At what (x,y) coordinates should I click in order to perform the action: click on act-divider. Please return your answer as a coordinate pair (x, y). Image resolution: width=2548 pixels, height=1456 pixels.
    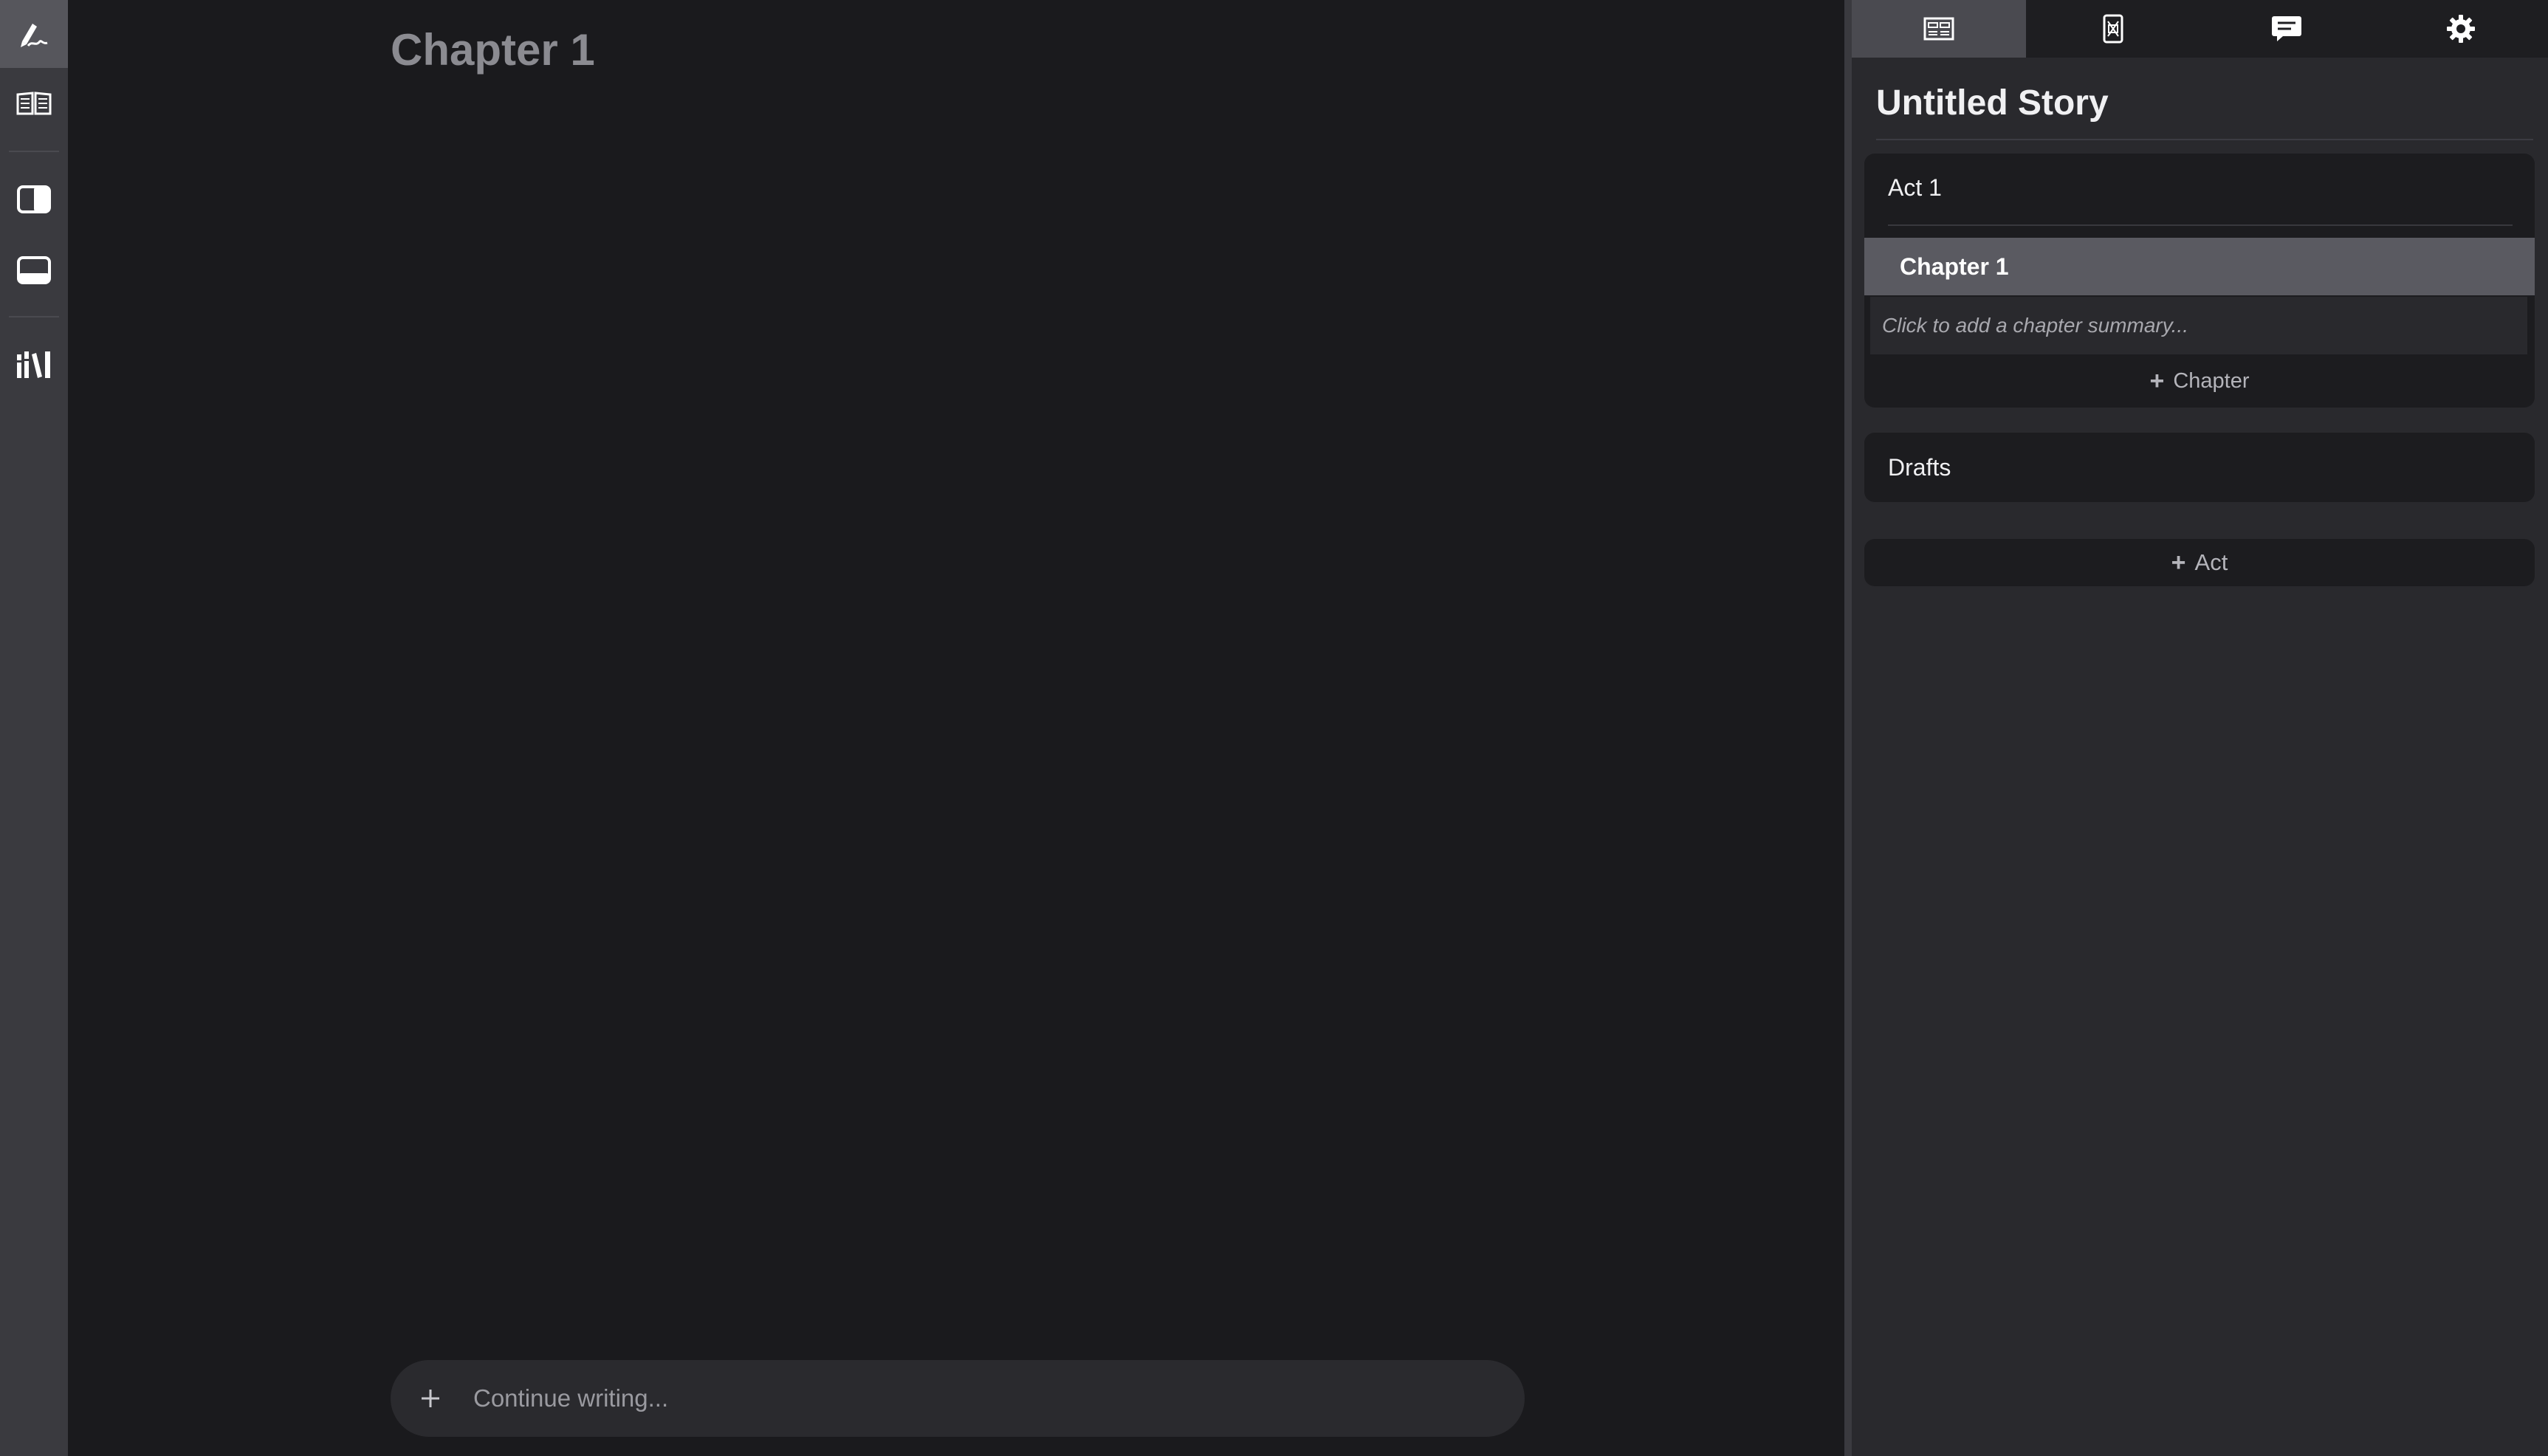
    Looking at the image, I should click on (2200, 225).